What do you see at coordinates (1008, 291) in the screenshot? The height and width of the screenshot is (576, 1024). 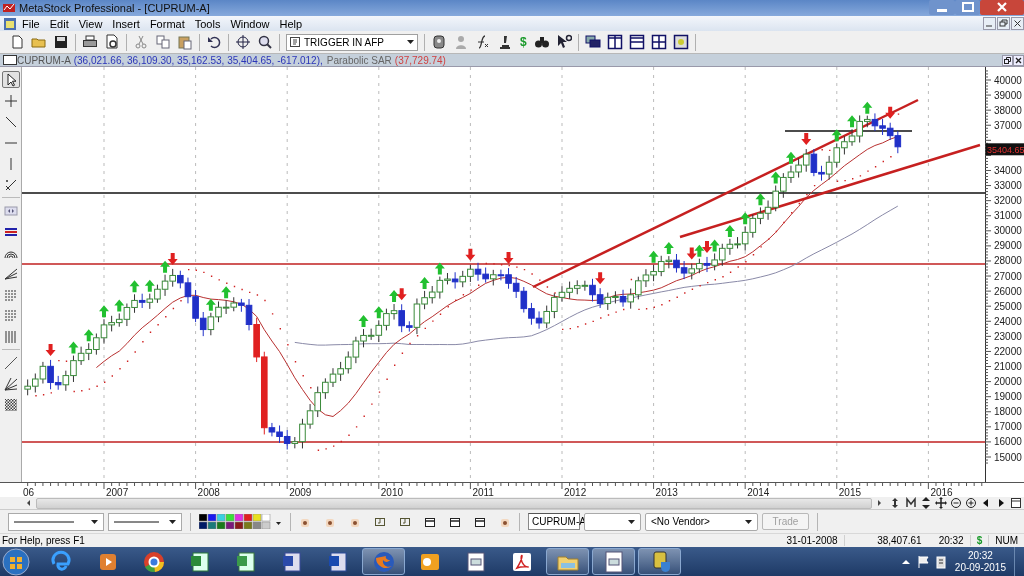 I see `axis-label: 26000` at bounding box center [1008, 291].